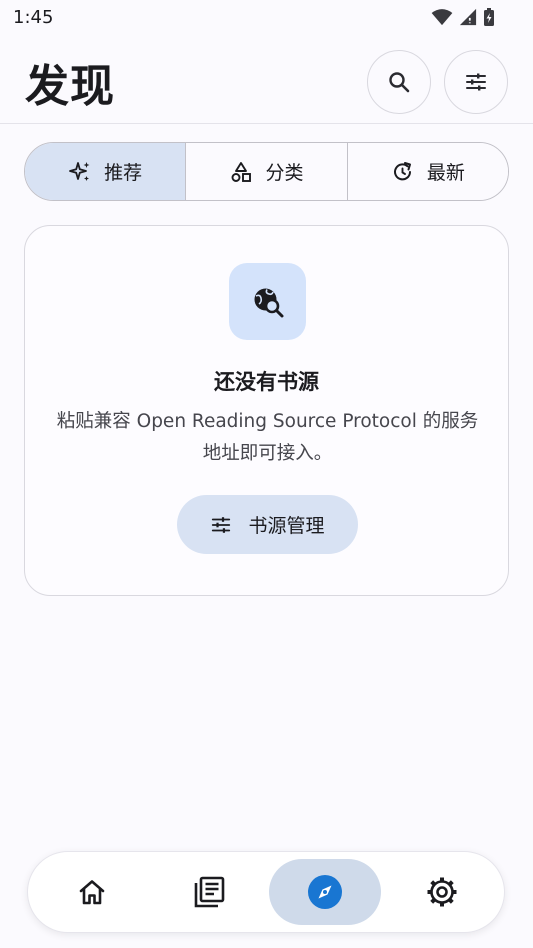  I want to click on nav-home, so click(92, 892).